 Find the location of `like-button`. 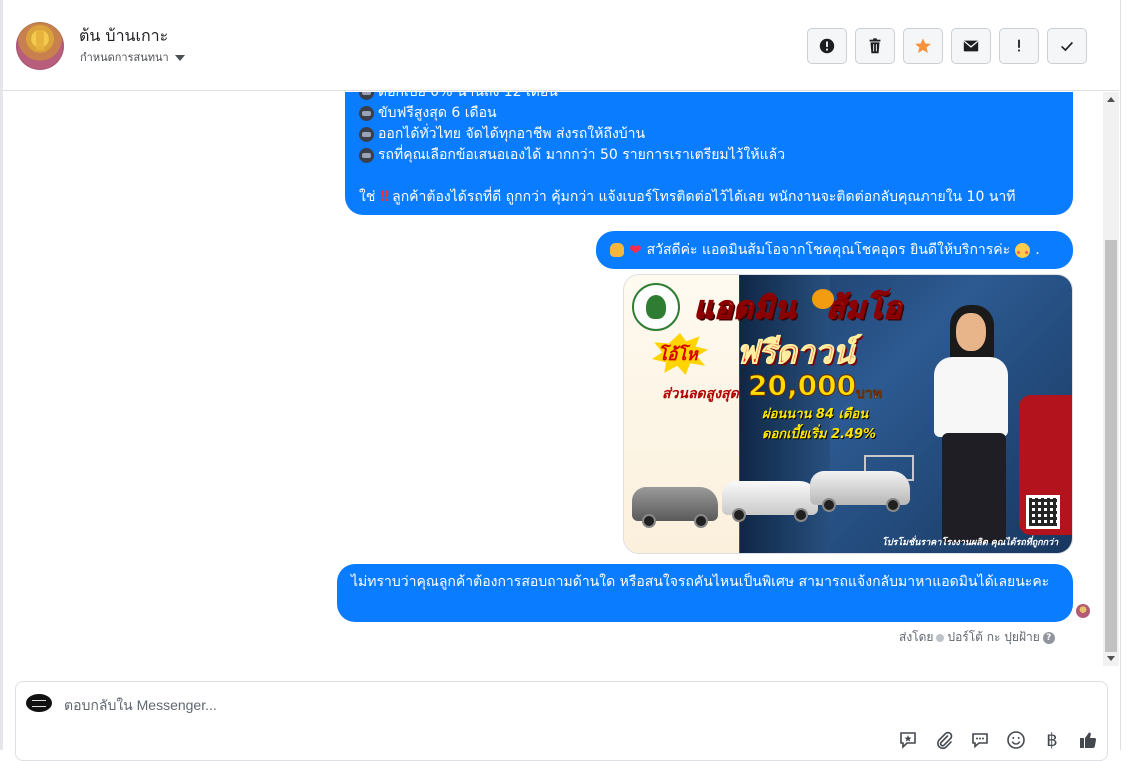

like-button is located at coordinates (1088, 740).